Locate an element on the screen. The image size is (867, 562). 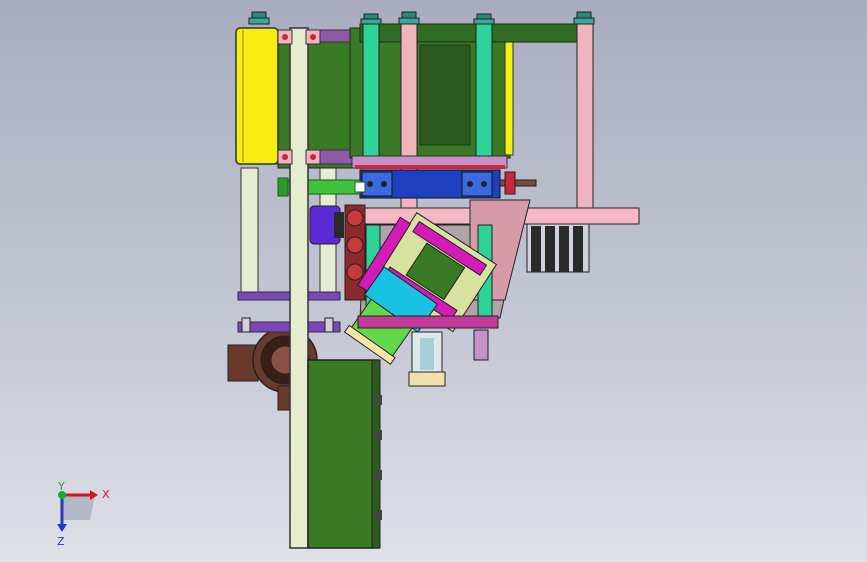
teal-post-right is located at coordinates (484, 91).